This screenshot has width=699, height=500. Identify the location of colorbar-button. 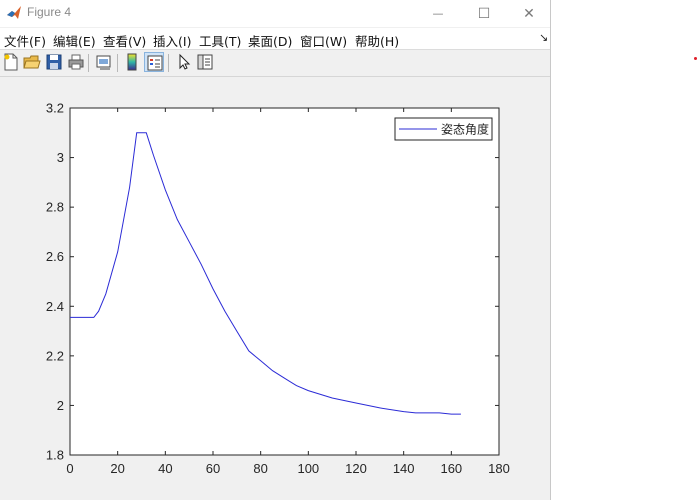
(132, 62).